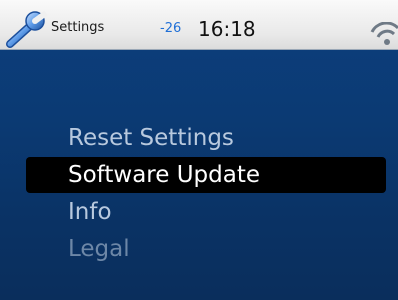  Describe the element at coordinates (90, 212) in the screenshot. I see `menu-item-info: Info` at that location.